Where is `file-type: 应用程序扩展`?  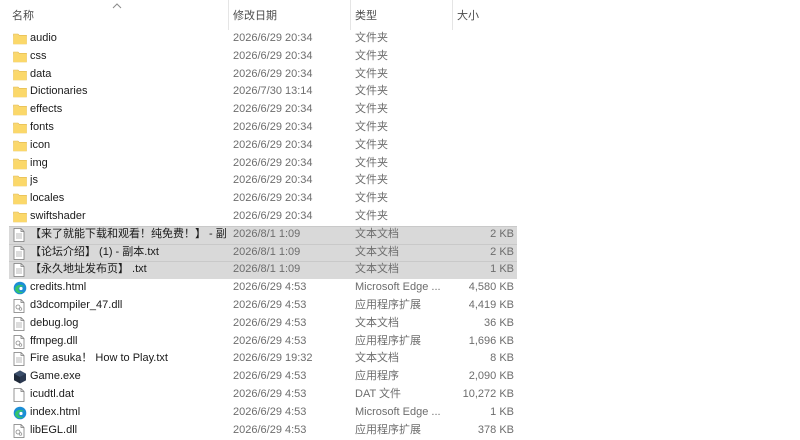
file-type: 应用程序扩展 is located at coordinates (388, 340).